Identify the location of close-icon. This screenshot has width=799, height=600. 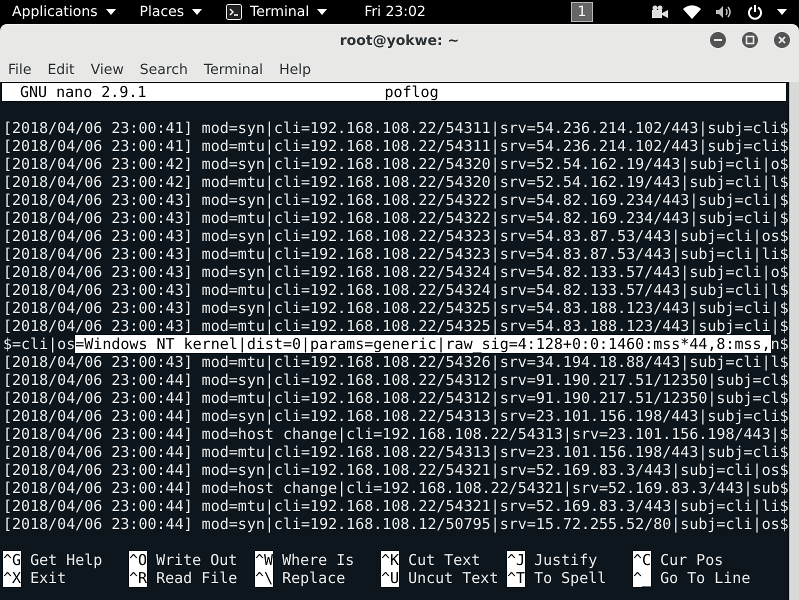
(782, 40).